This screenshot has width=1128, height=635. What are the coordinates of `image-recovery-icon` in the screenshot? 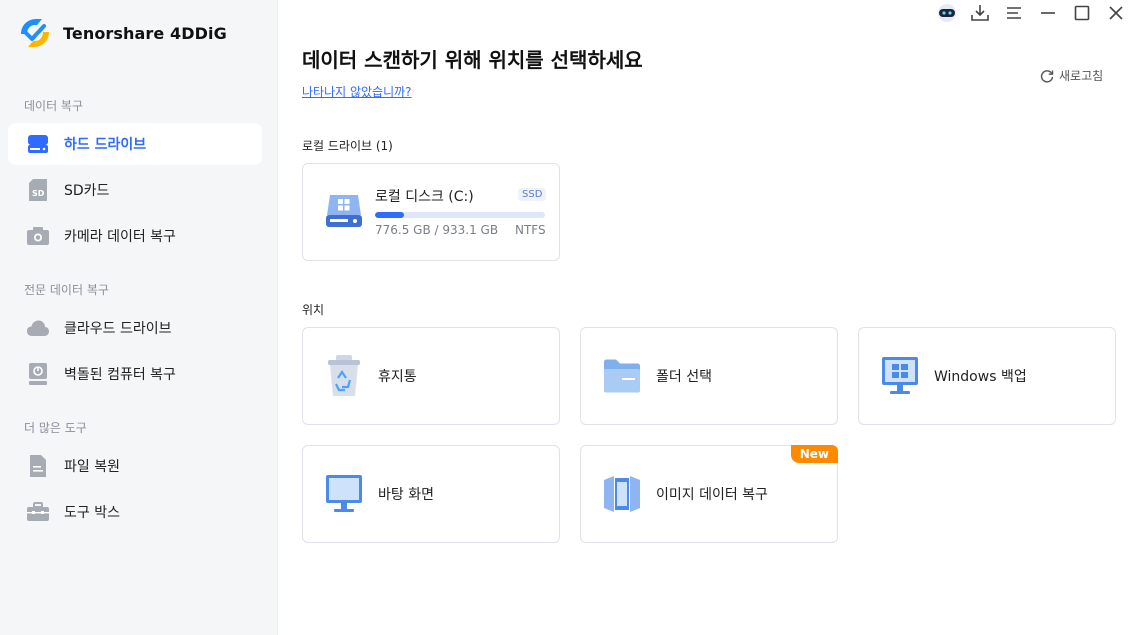 It's located at (622, 494).